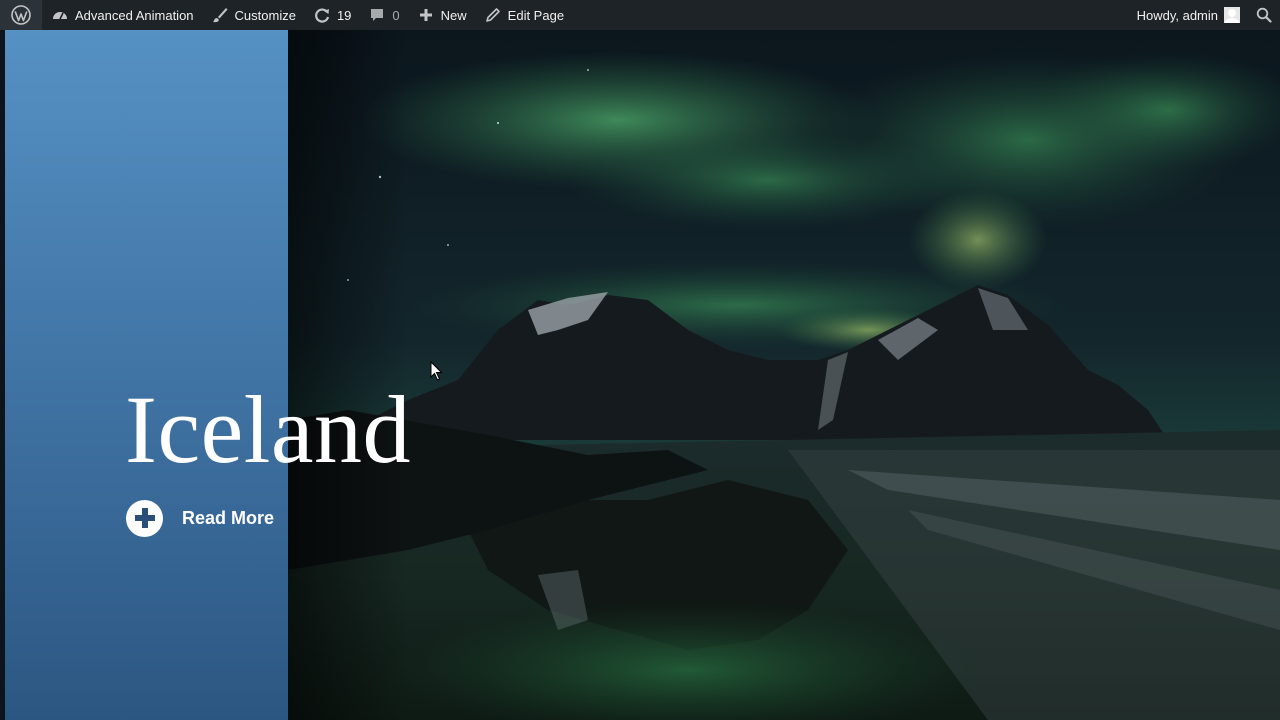  I want to click on updates-link: 19, so click(331, 15).